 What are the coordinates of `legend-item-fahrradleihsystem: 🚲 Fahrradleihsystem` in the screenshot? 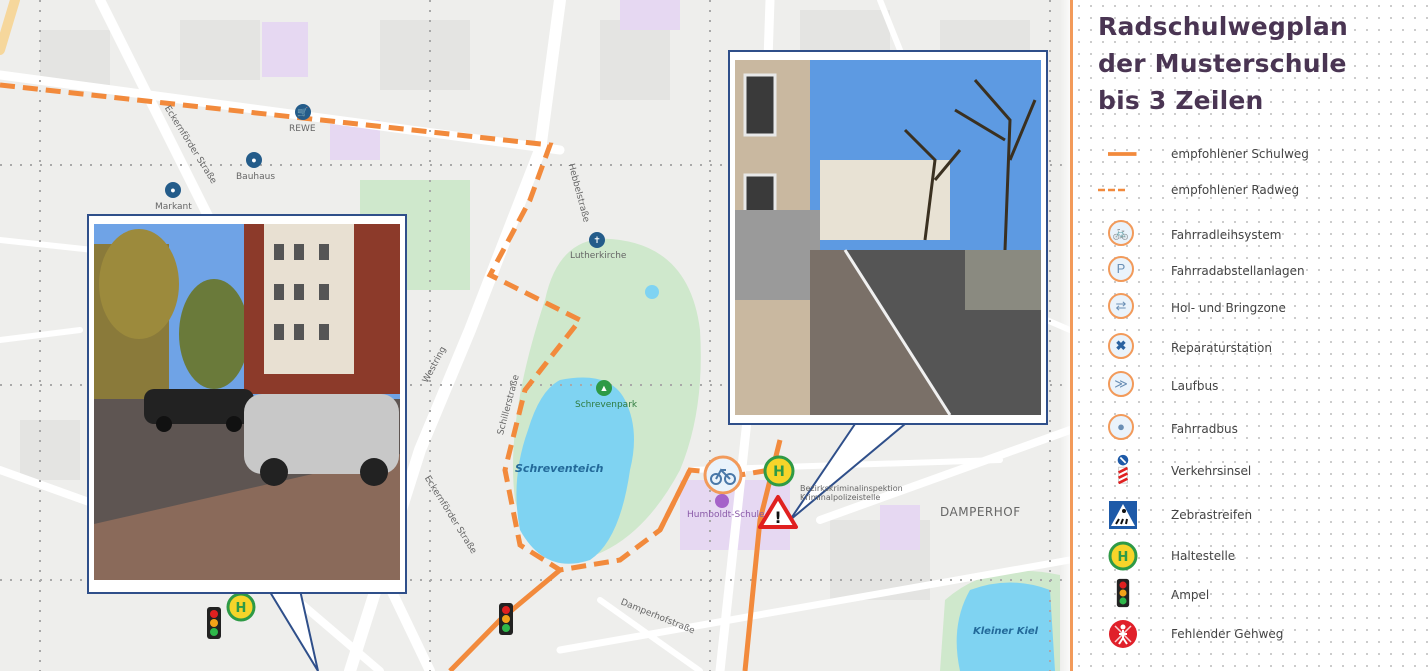 It's located at (1250, 235).